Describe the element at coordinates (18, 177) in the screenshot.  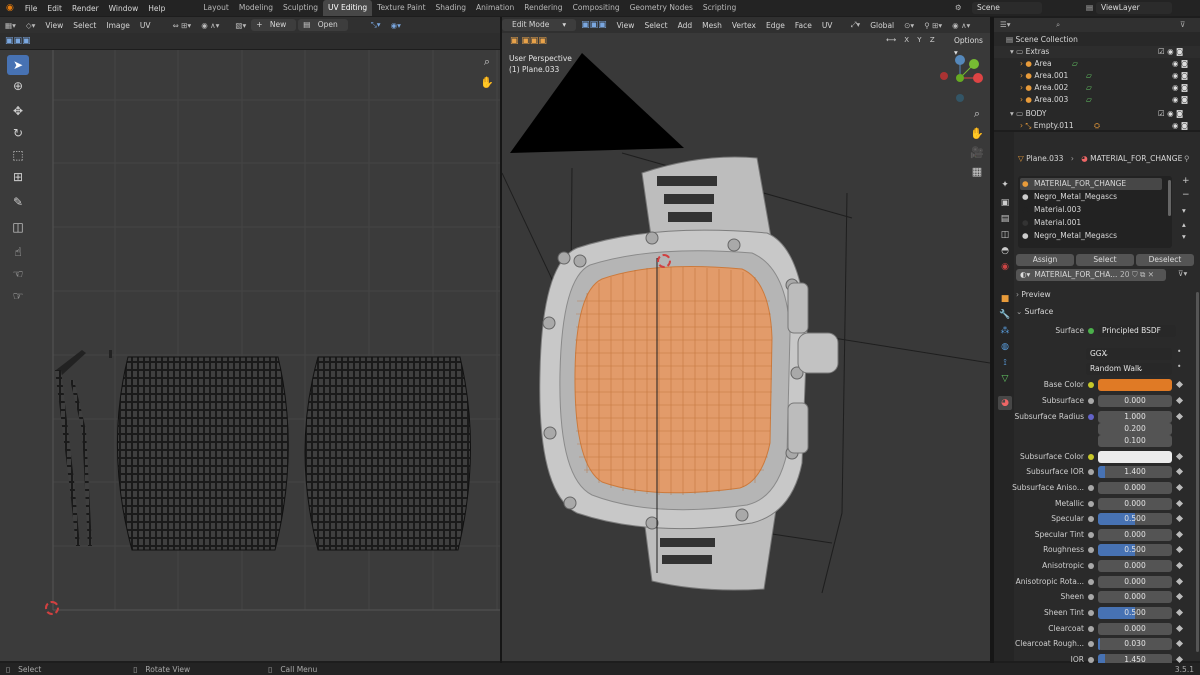
I see `transform-tool-icon: ⊞` at that location.